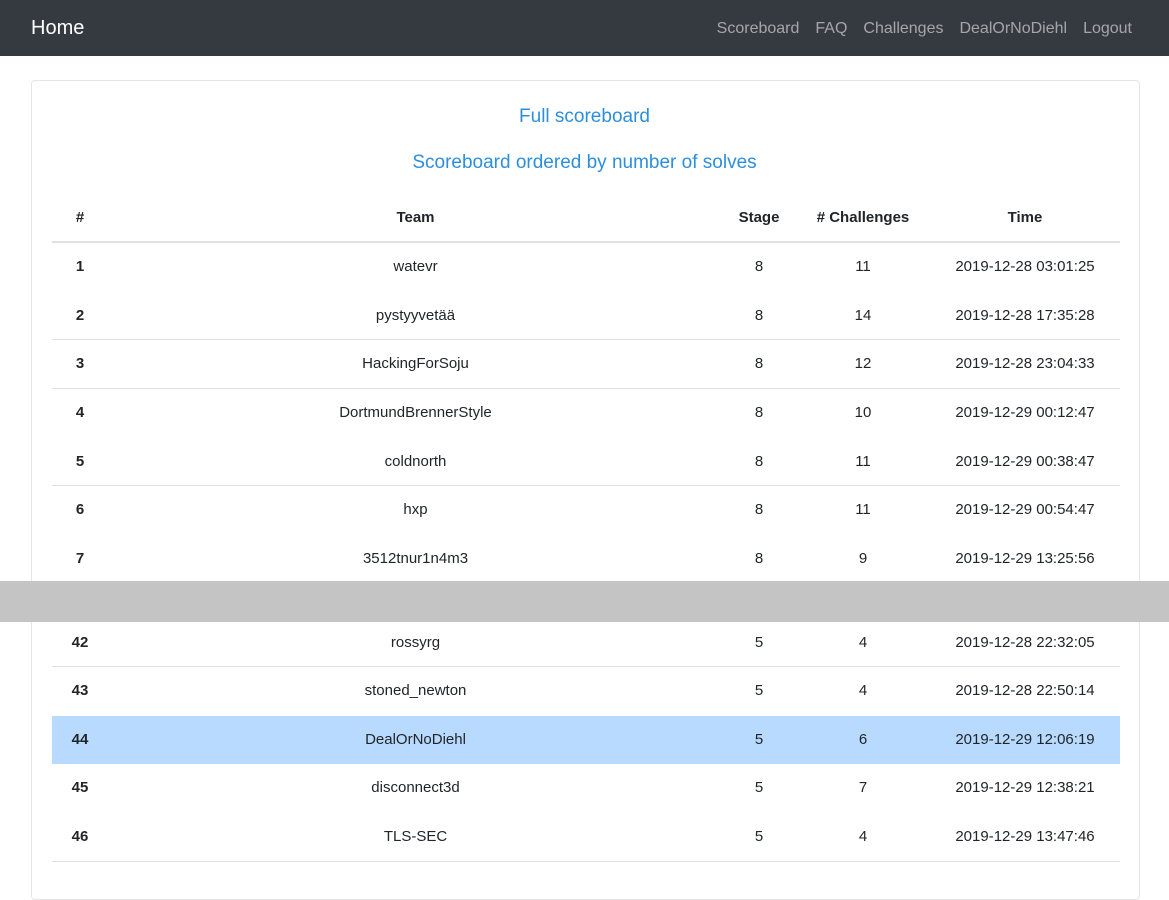 This screenshot has height=900, width=1169. What do you see at coordinates (584, 163) in the screenshot?
I see `ordered-scoreboard-link: Scoreboard ordered by number of solves` at bounding box center [584, 163].